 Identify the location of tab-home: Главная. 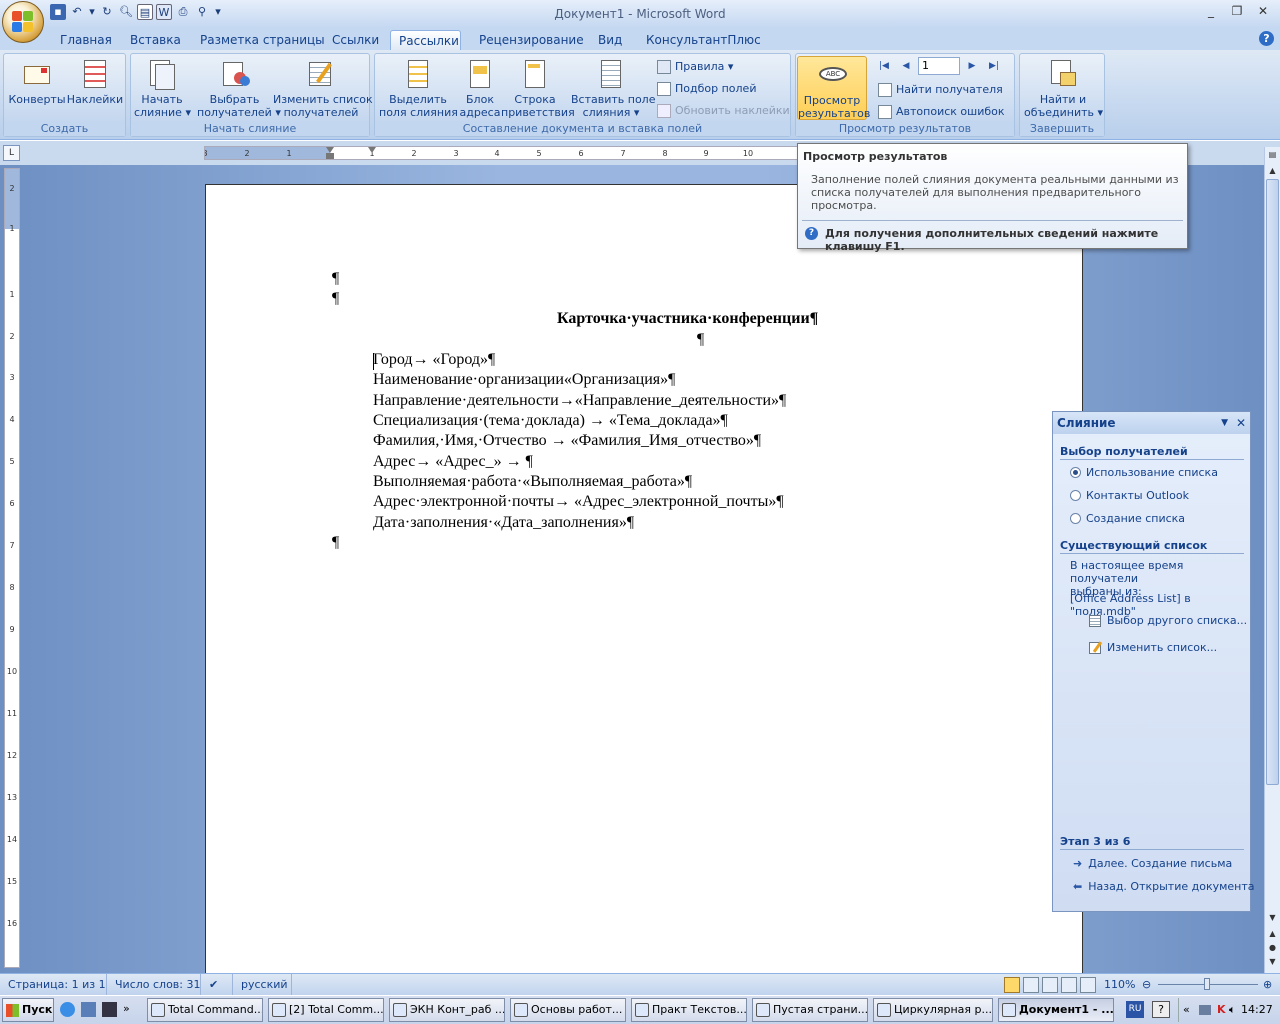
(86, 40).